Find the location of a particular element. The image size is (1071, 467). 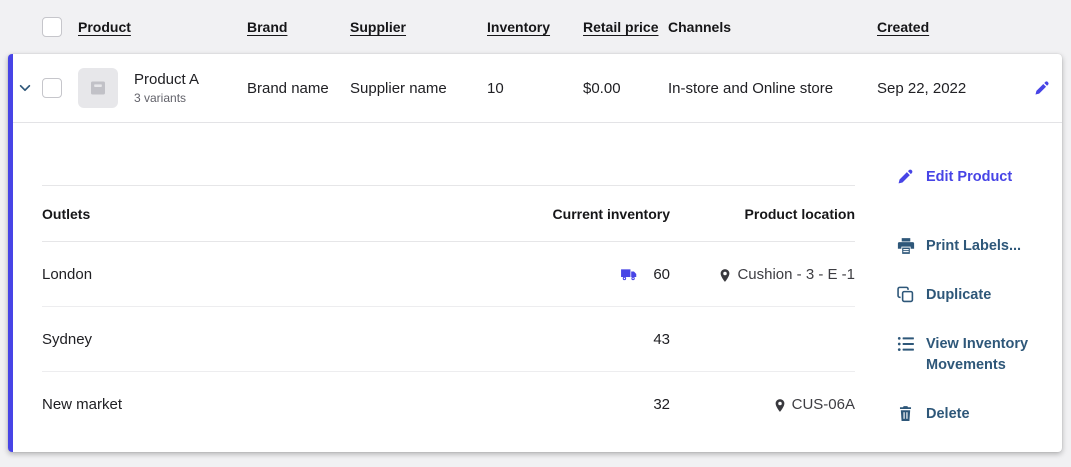

action-label: Edit Product is located at coordinates (969, 177).